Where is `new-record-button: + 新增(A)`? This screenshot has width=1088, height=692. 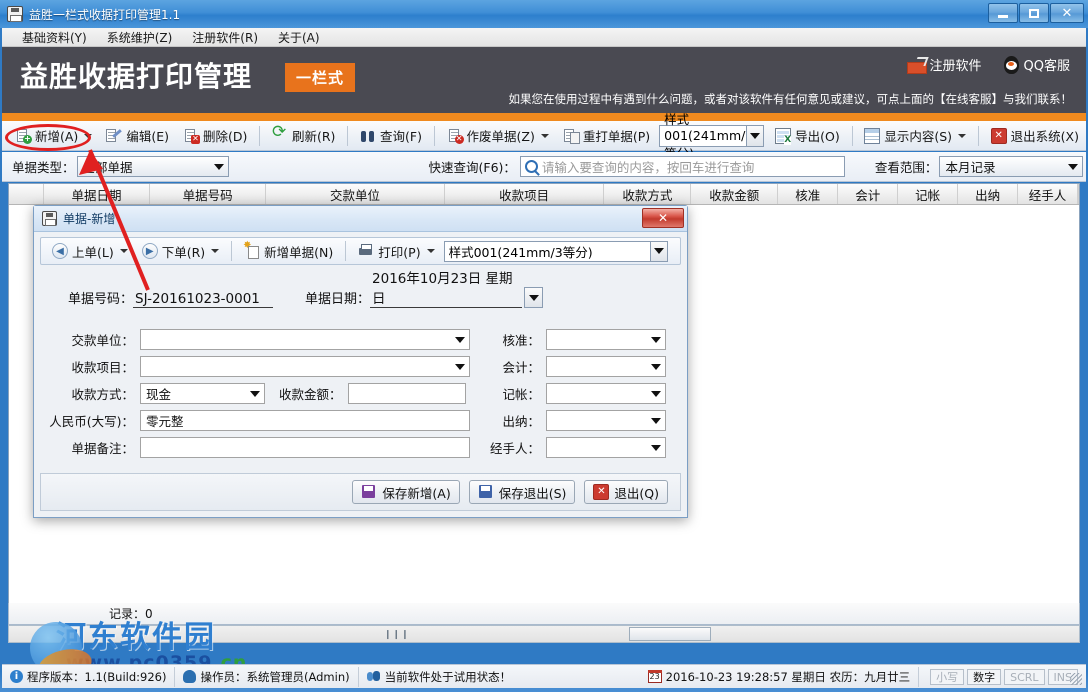 new-record-button: + 新增(A) is located at coordinates (53, 136).